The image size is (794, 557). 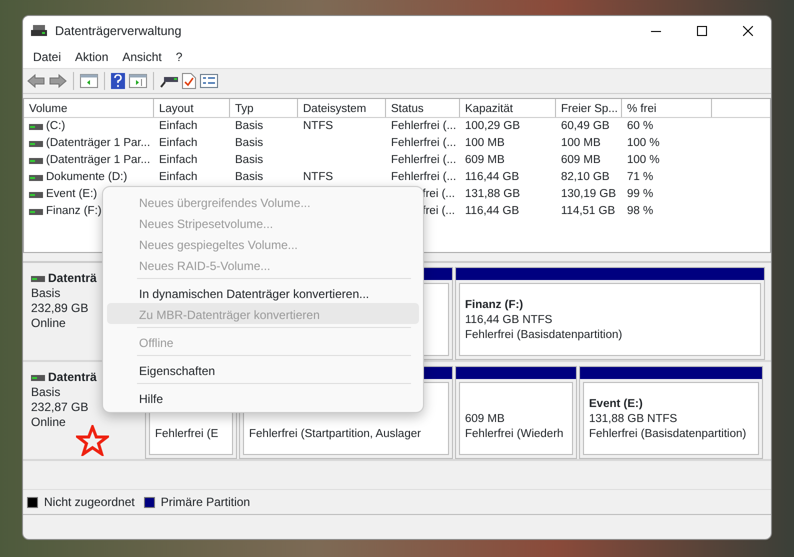 What do you see at coordinates (263, 369) in the screenshot?
I see `menu-item: Eigenschaften` at bounding box center [263, 369].